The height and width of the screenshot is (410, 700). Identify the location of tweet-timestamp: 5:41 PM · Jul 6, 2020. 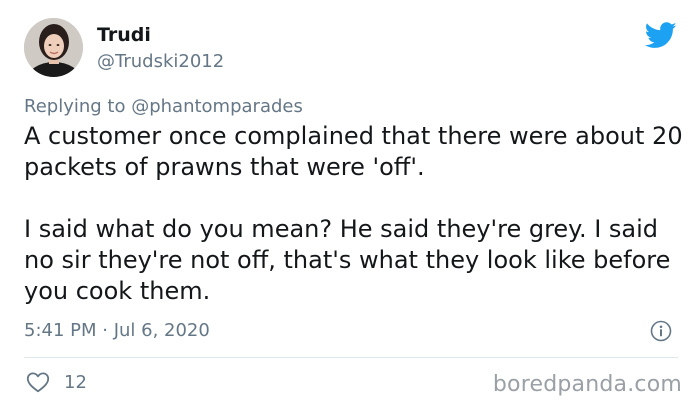
(117, 330).